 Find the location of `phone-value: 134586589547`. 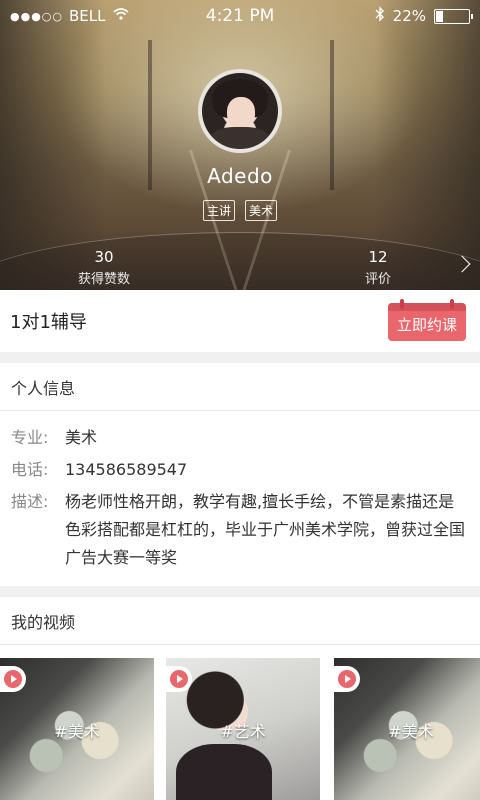

phone-value: 134586589547 is located at coordinates (126, 470).